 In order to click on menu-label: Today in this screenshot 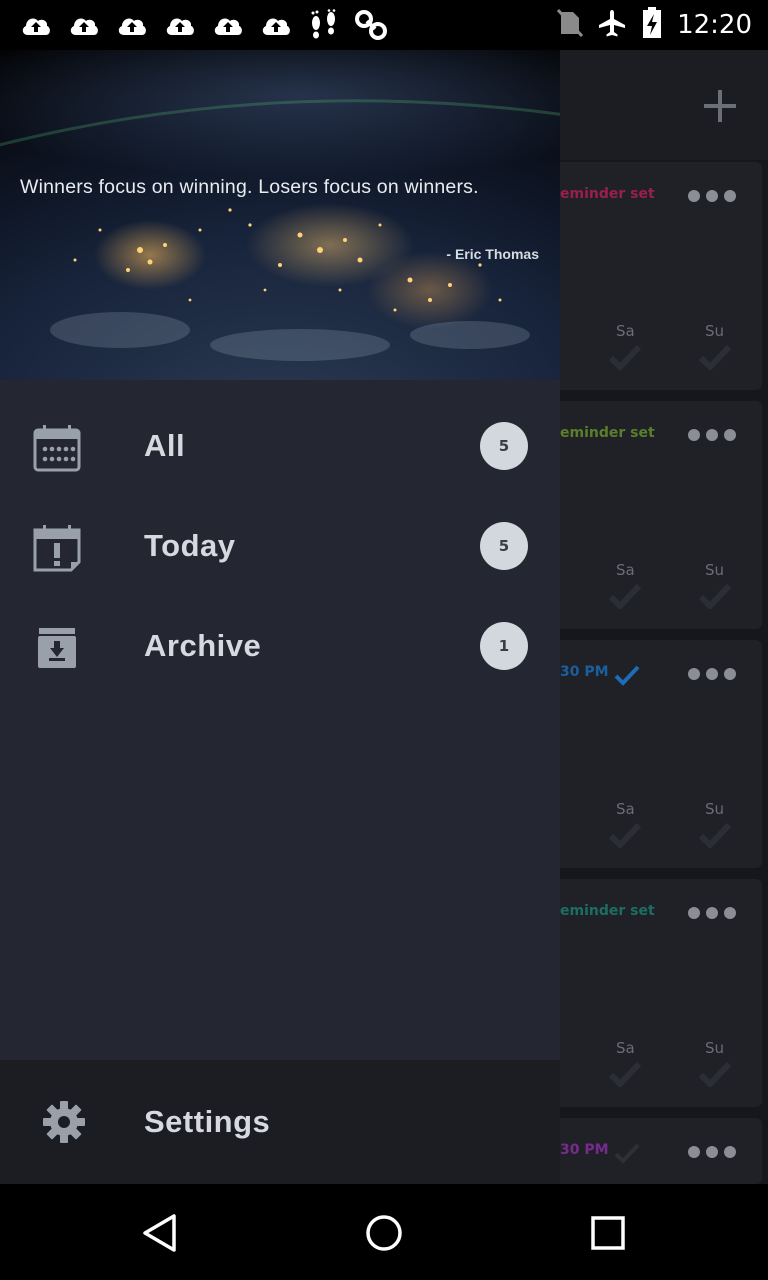, I will do `click(190, 545)`.